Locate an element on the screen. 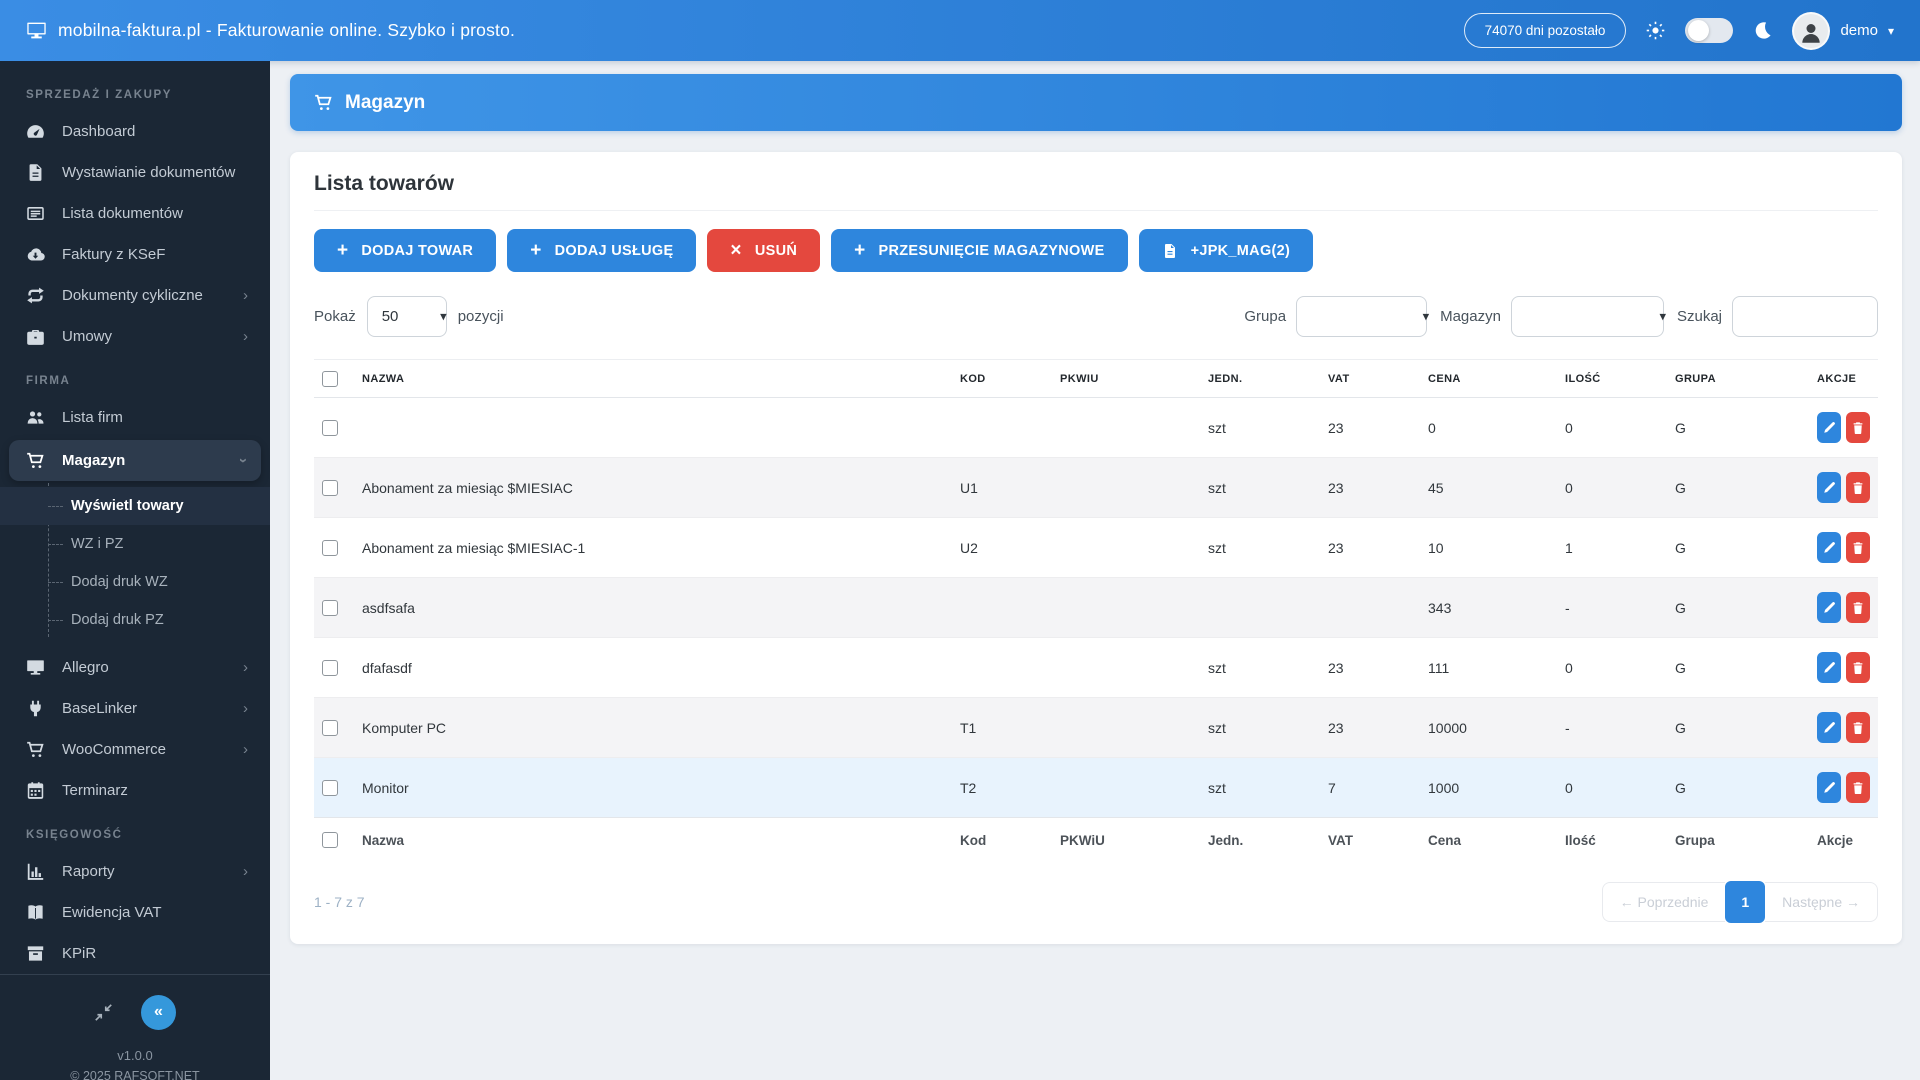  add-product-button: + DODAJ TOWAR is located at coordinates (405, 250).